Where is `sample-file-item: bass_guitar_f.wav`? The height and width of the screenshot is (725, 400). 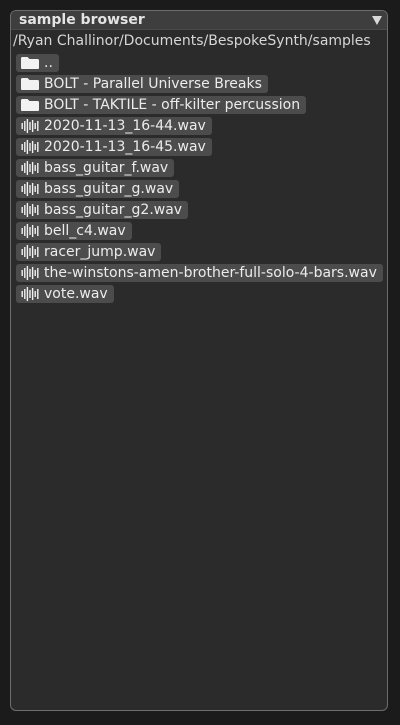
sample-file-item: bass_guitar_f.wav is located at coordinates (95, 168).